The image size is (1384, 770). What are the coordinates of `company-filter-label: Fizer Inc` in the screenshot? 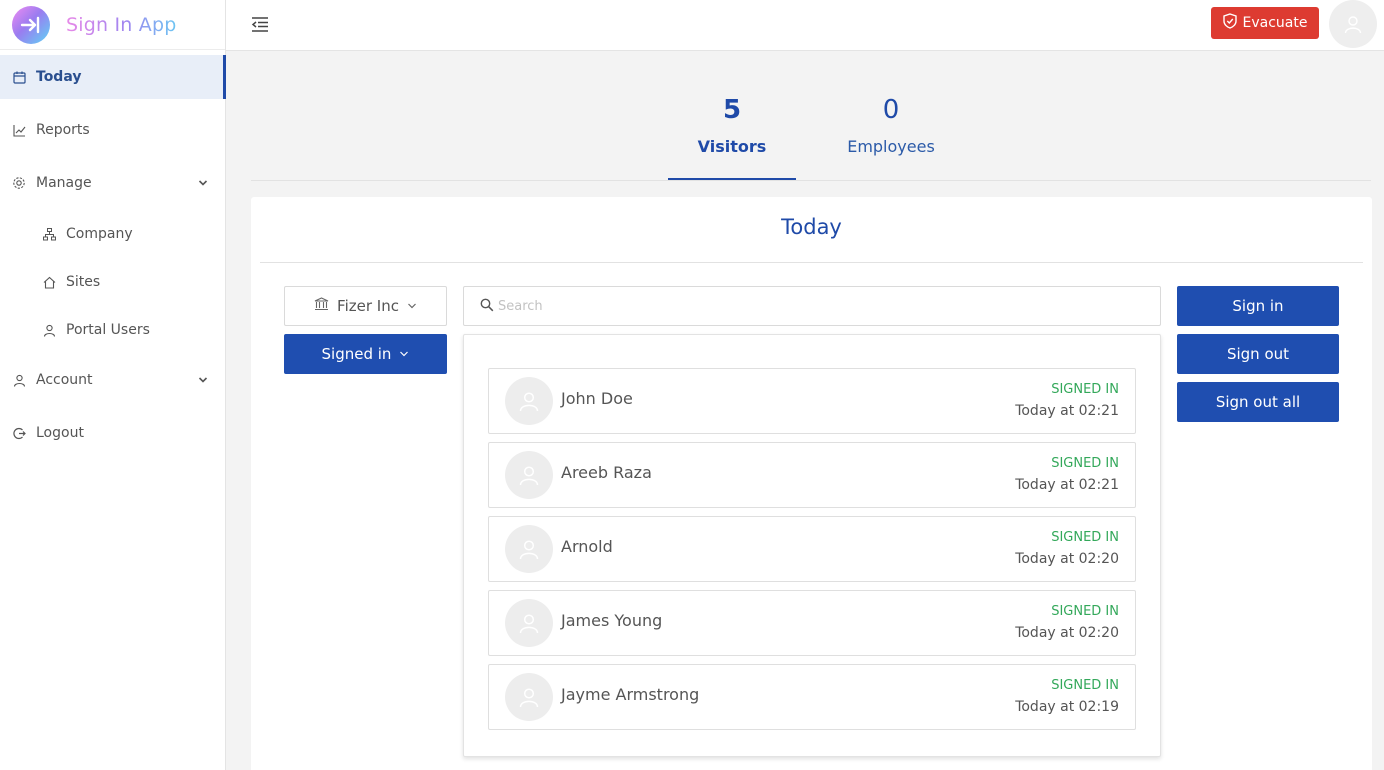 It's located at (368, 306).